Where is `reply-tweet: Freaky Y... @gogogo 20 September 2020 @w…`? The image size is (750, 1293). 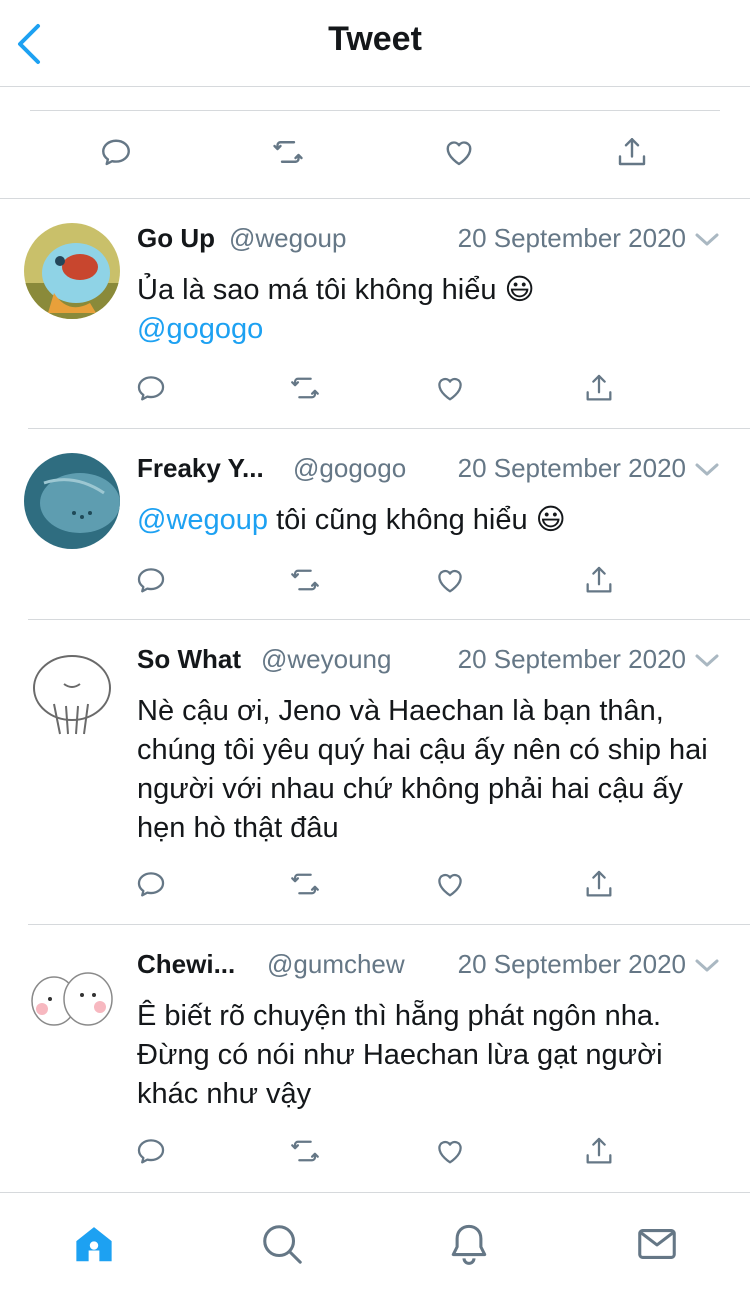
reply-tweet: Freaky Y... @gogogo 20 September 2020 @w… is located at coordinates (375, 524).